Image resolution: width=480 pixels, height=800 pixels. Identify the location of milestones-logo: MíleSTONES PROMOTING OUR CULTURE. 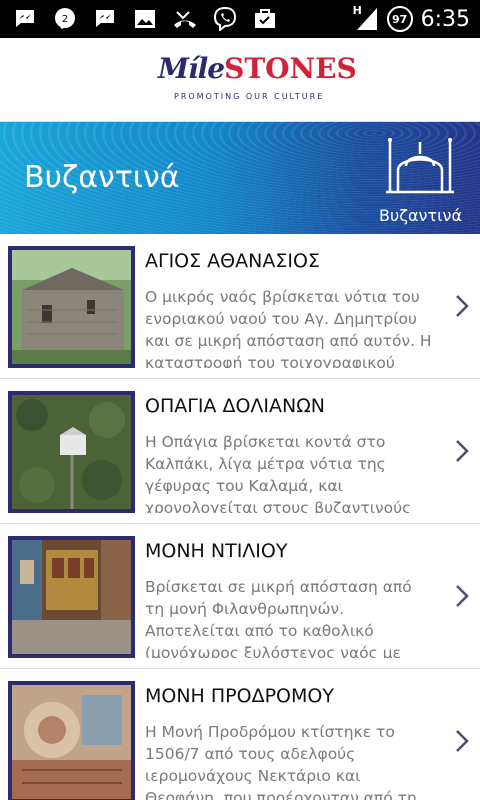
(257, 80).